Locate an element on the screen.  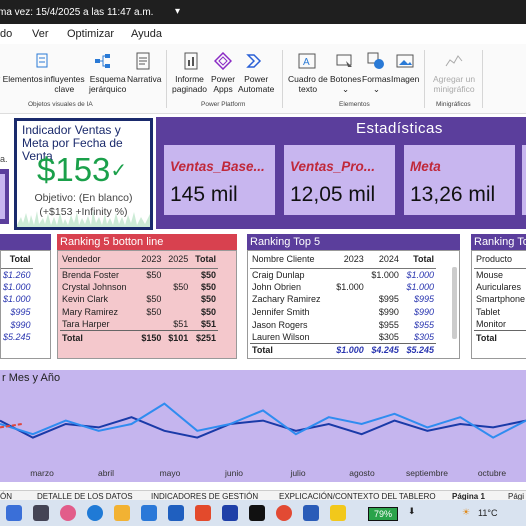
check-icon: ✓ is located at coordinates (119, 171).